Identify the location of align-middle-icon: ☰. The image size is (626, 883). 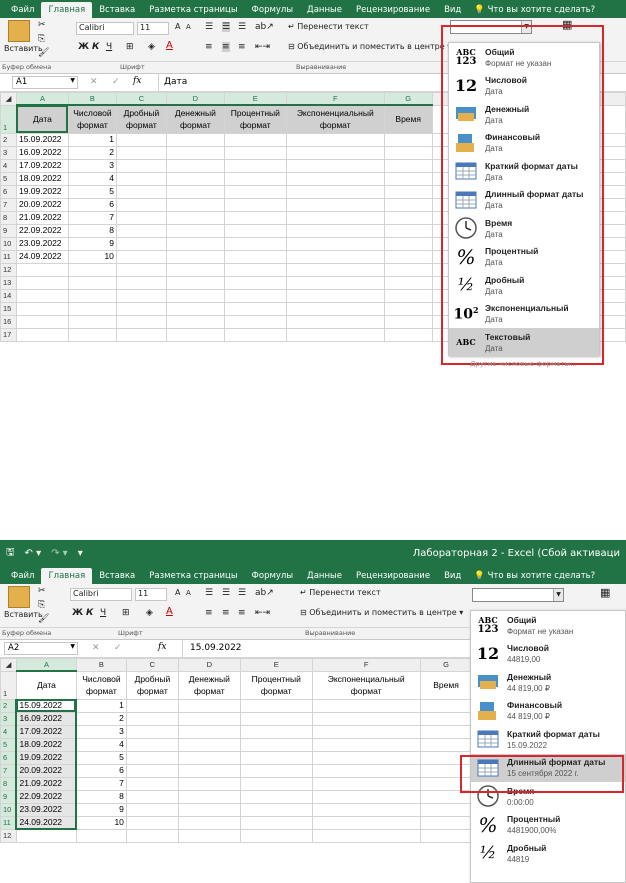
(226, 593).